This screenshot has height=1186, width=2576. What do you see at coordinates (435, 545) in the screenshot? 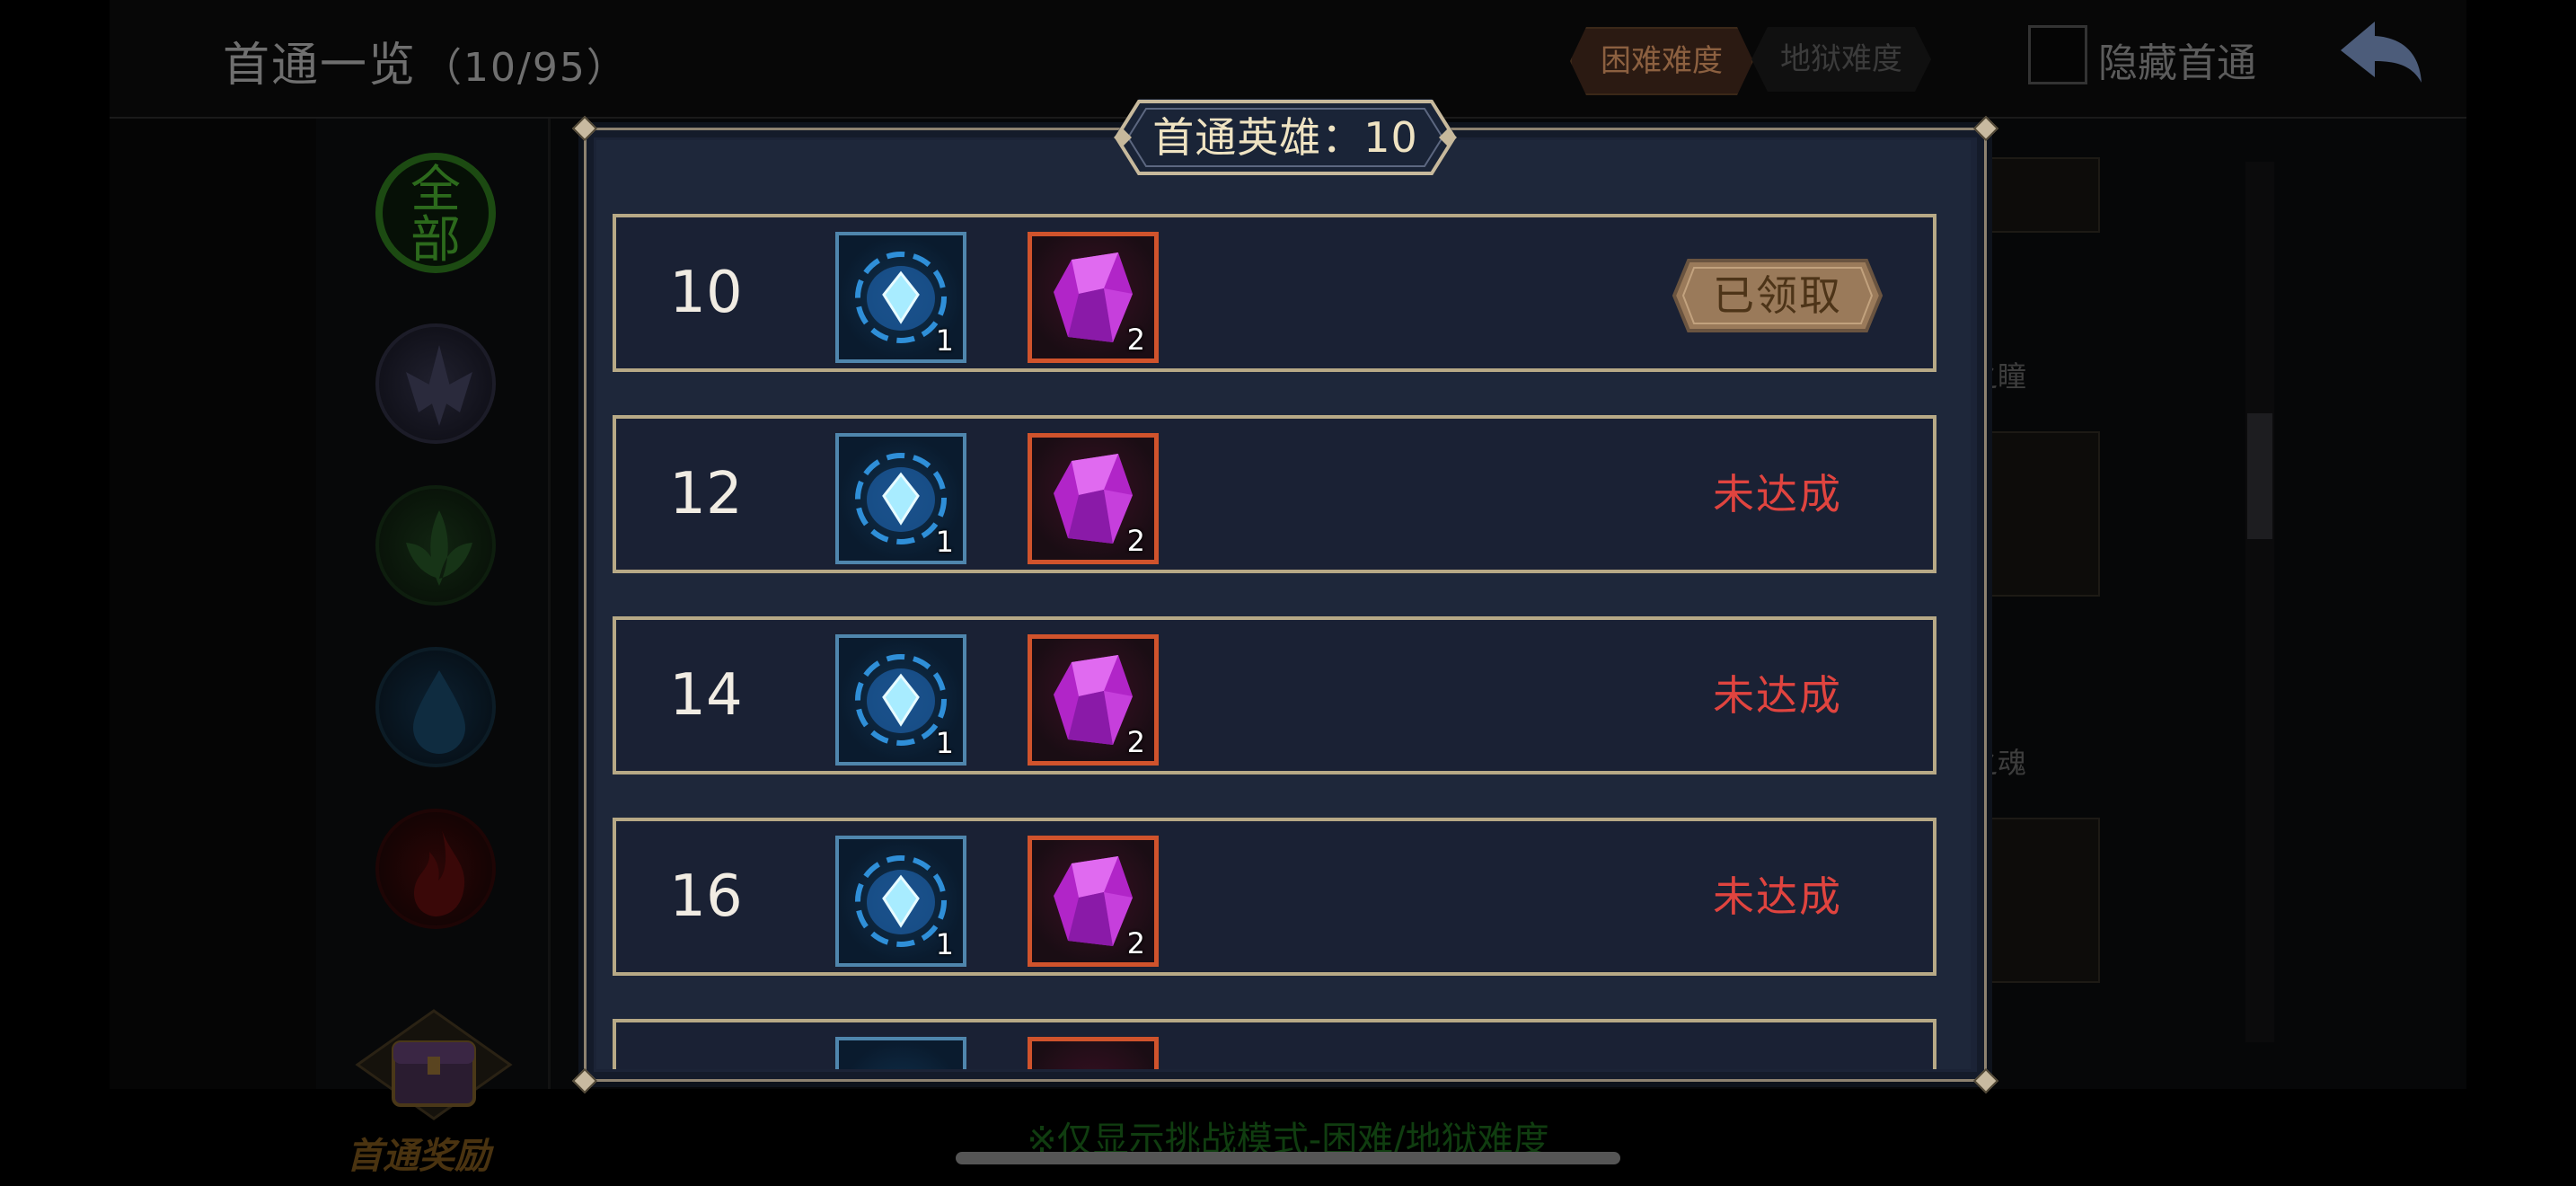
I see `category-nature-icon` at bounding box center [435, 545].